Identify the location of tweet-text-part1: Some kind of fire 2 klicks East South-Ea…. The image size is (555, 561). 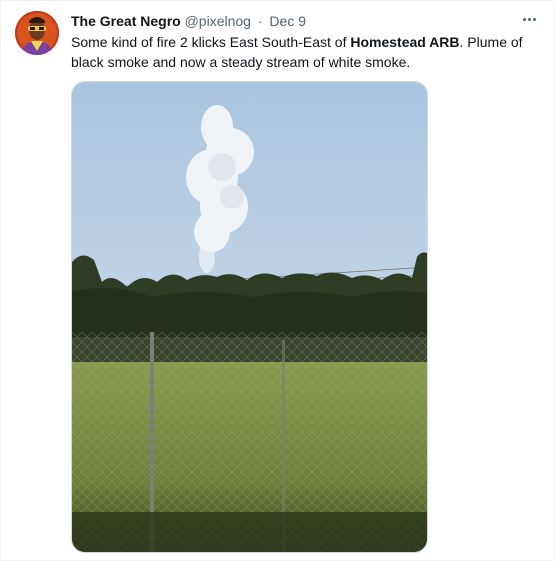
(211, 42).